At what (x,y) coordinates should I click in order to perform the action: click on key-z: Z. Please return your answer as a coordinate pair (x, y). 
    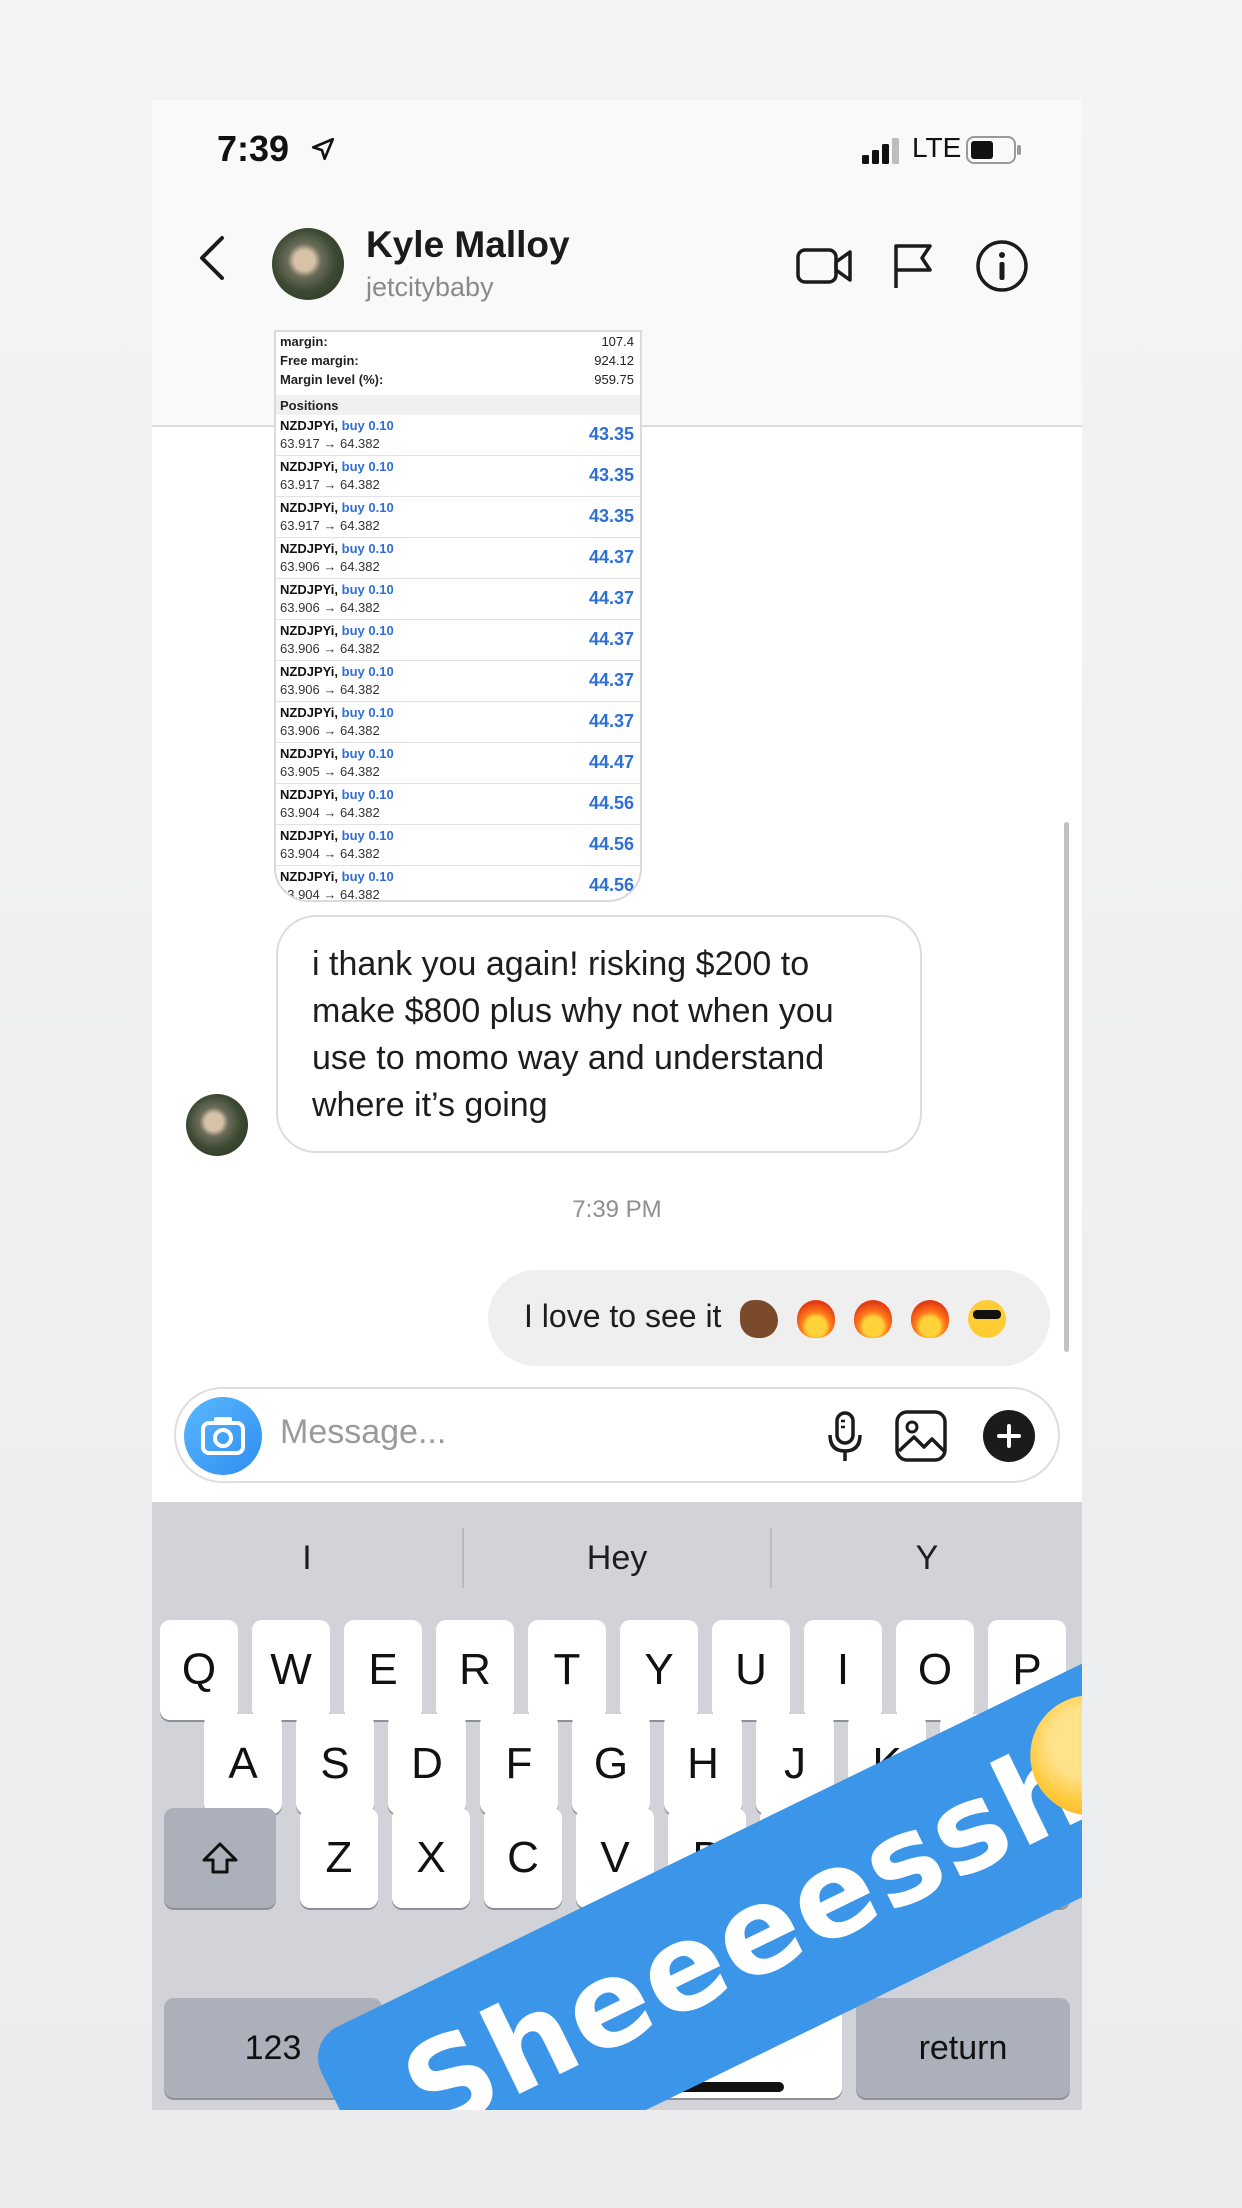
    Looking at the image, I should click on (339, 1858).